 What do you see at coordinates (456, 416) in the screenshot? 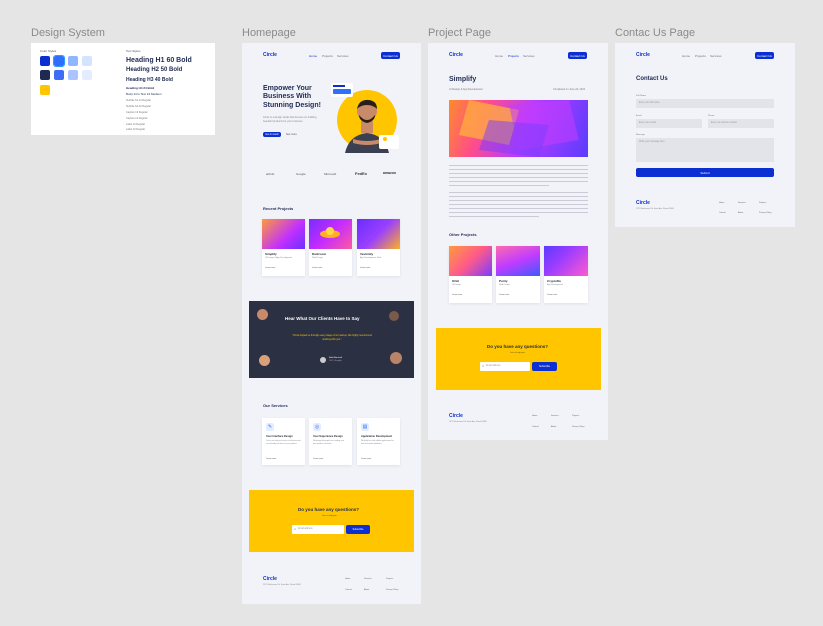
I see `project-footer-logo: Circle` at bounding box center [456, 416].